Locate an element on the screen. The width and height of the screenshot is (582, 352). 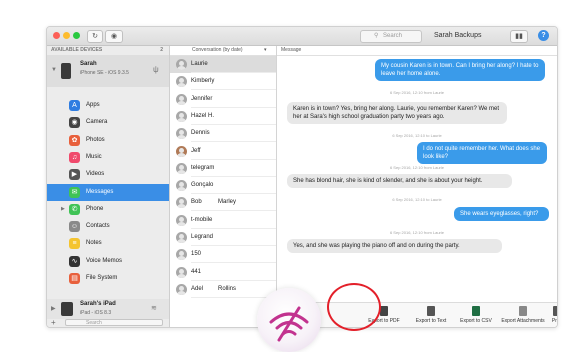
export-export-to-csv-button: Export to CSV is located at coordinates (476, 315).